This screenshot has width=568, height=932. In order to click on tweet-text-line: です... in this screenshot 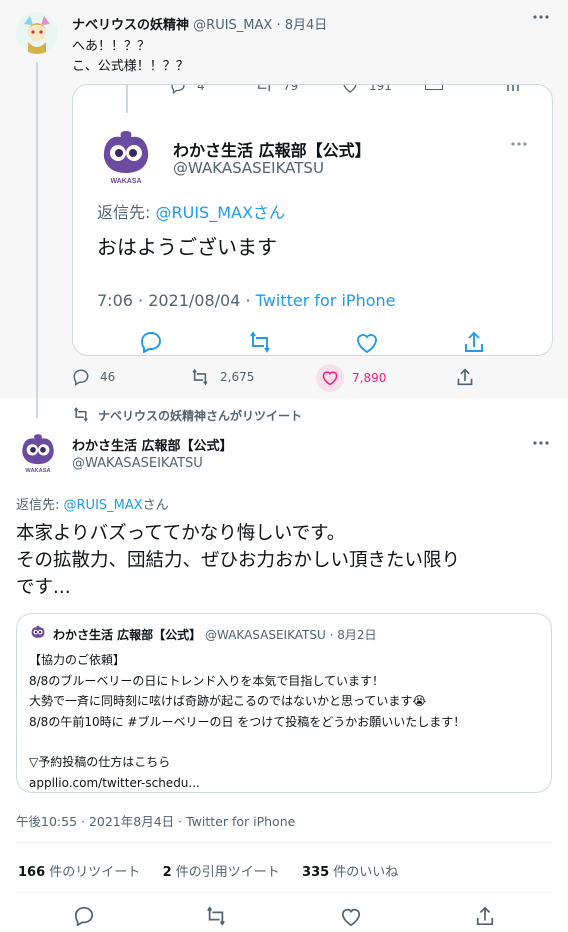, I will do `click(43, 587)`.